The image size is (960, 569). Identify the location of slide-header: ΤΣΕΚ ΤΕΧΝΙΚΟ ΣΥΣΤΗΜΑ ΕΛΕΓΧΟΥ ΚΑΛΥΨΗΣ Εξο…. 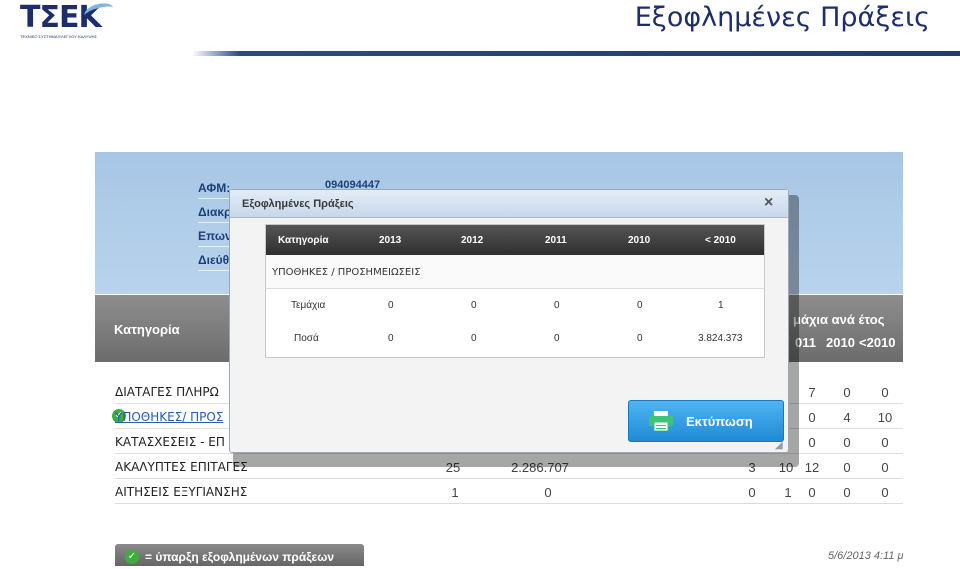
(480, 30).